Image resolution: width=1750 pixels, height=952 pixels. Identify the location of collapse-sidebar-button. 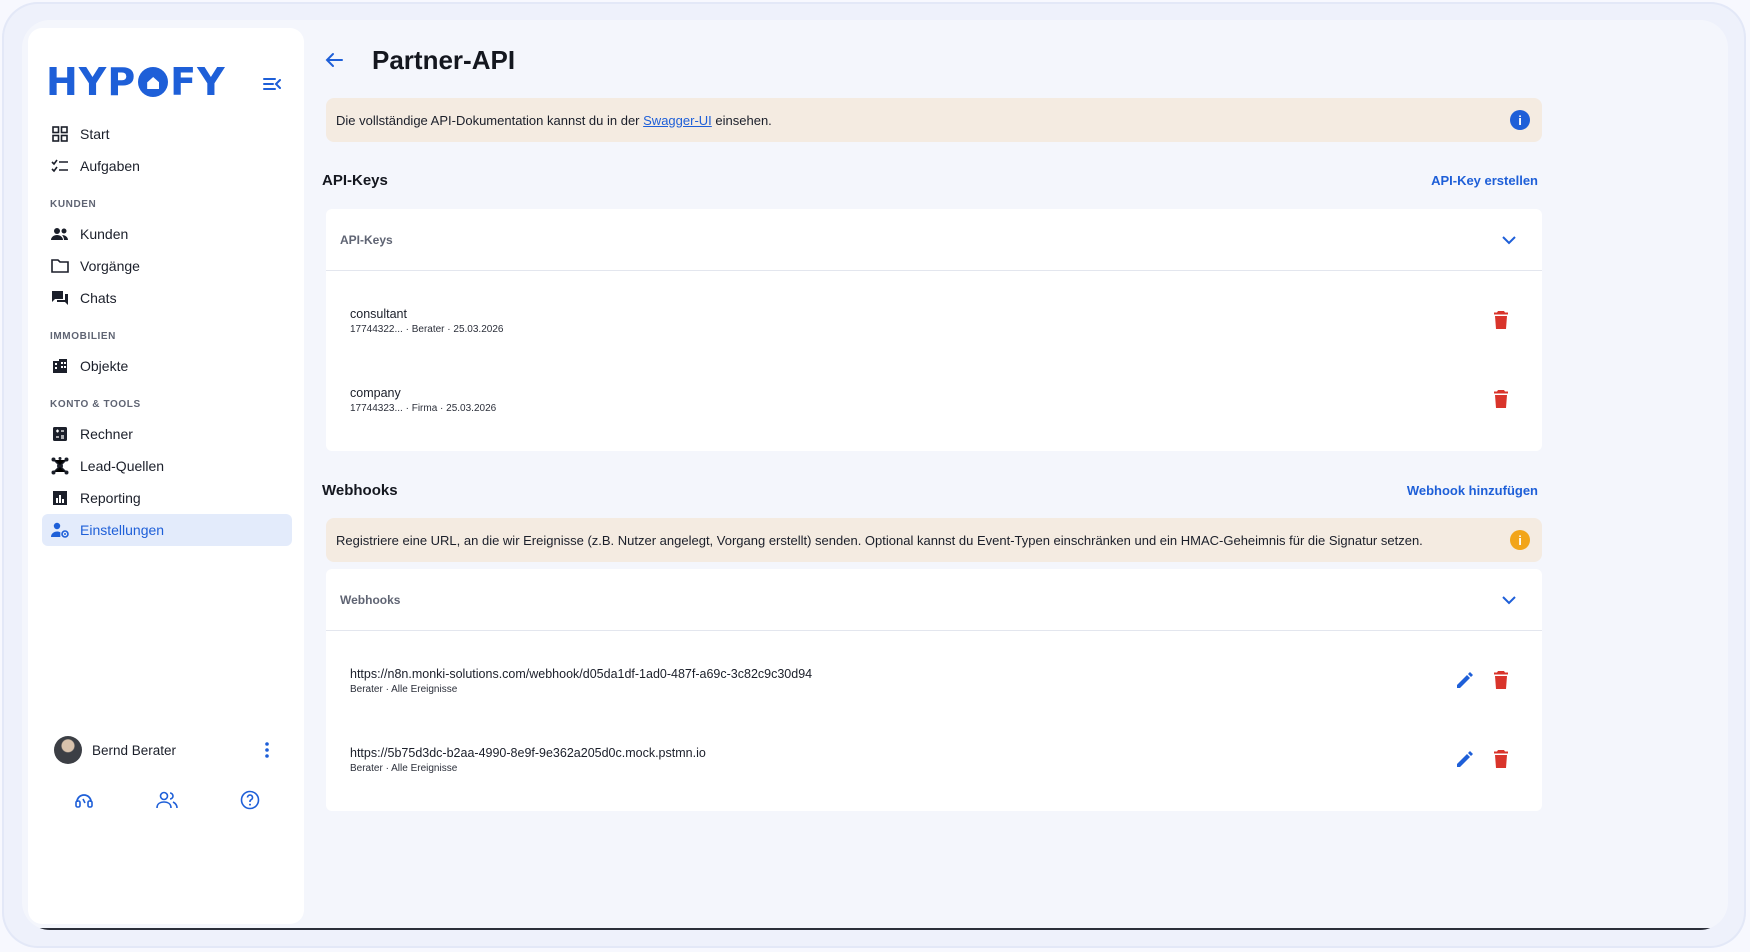
(272, 84).